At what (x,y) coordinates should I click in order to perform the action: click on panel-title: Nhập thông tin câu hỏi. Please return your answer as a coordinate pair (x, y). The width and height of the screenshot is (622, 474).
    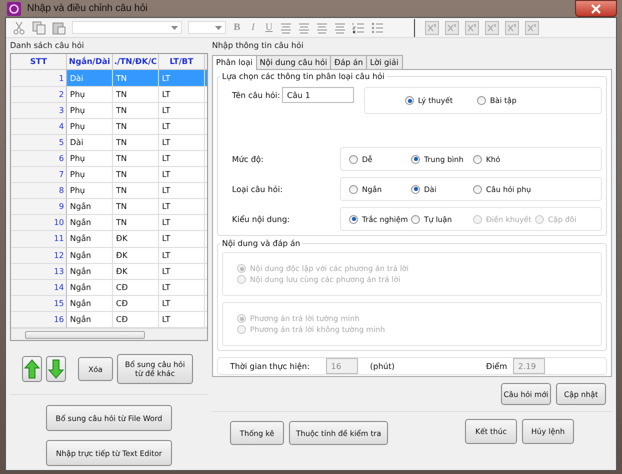
    Looking at the image, I should click on (258, 46).